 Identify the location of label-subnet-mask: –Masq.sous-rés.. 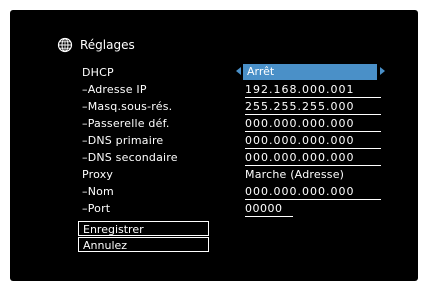
(127, 106).